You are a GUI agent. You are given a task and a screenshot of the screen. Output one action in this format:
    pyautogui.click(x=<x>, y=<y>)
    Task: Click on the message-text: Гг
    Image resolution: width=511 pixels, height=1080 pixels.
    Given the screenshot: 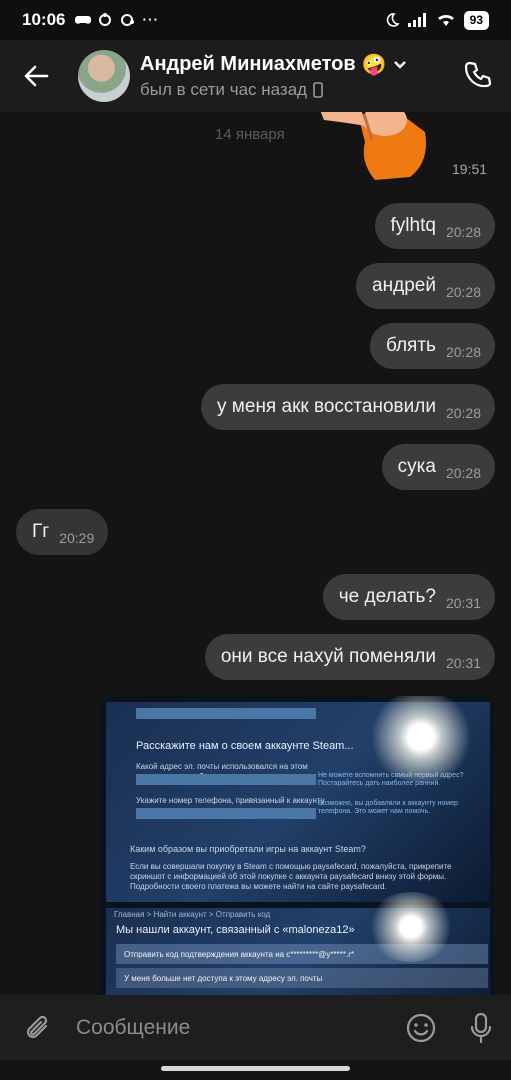 What is the action you would take?
    pyautogui.click(x=41, y=531)
    